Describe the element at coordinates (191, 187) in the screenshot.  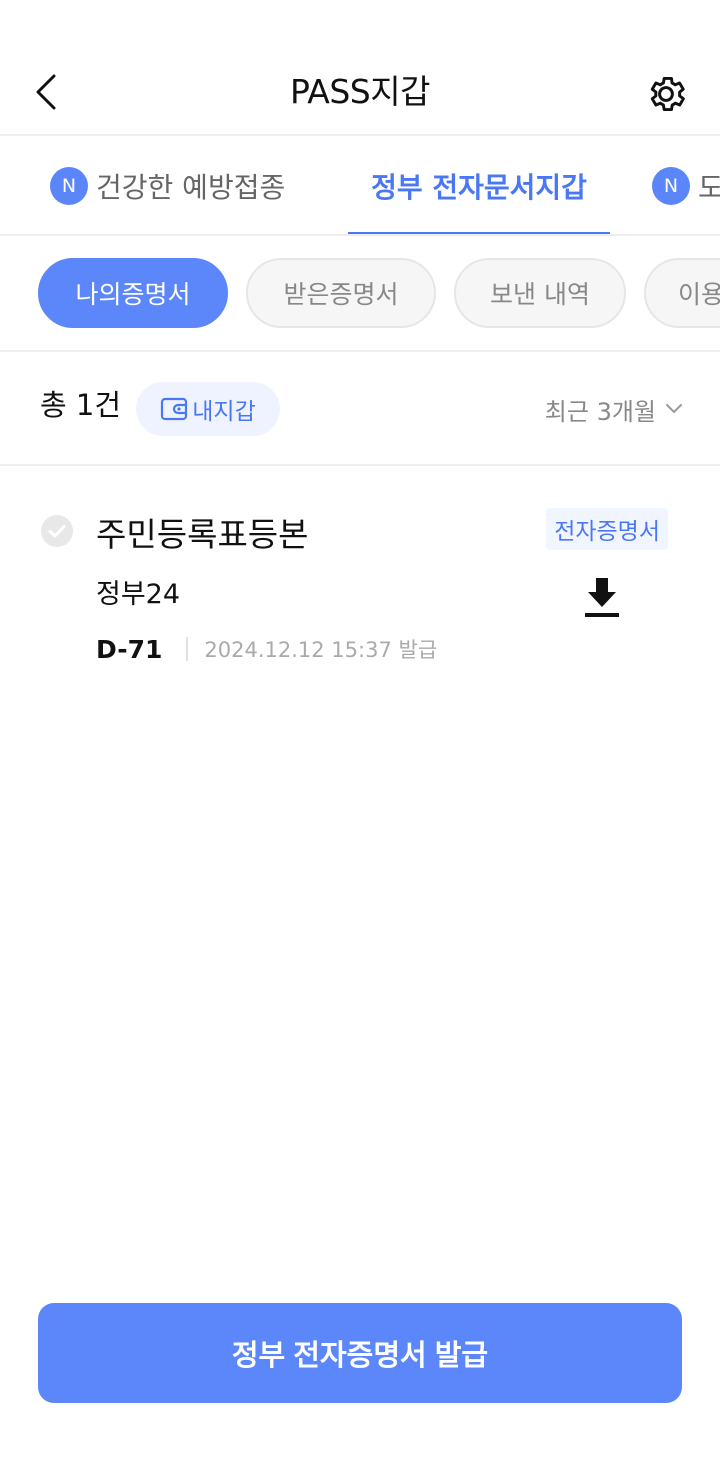
I see `tab-label: 건강한 예방접종` at that location.